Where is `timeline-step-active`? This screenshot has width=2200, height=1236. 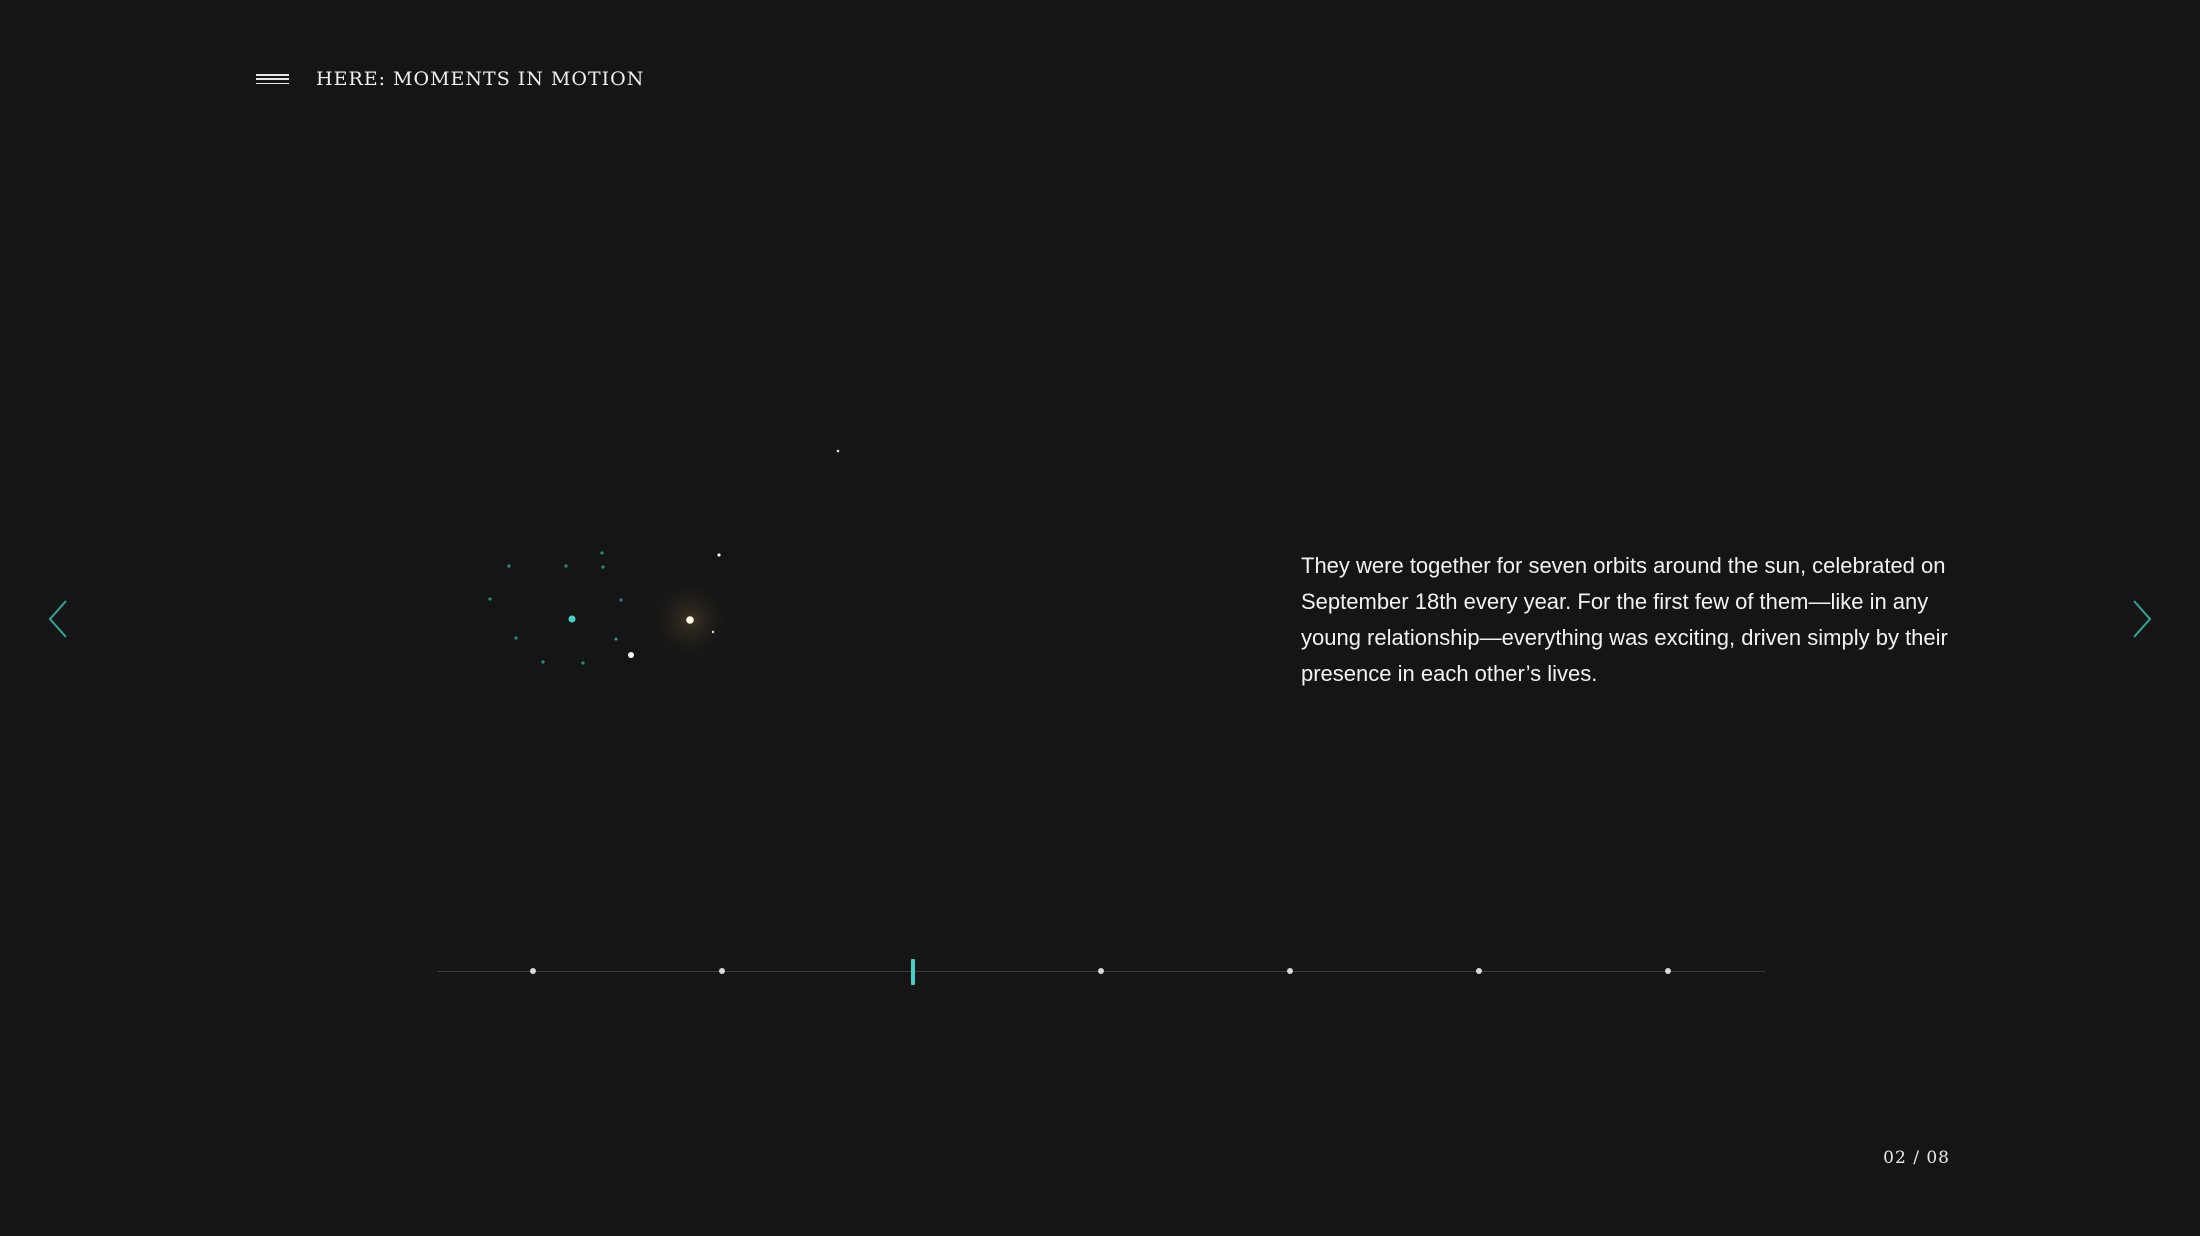 timeline-step-active is located at coordinates (913, 972).